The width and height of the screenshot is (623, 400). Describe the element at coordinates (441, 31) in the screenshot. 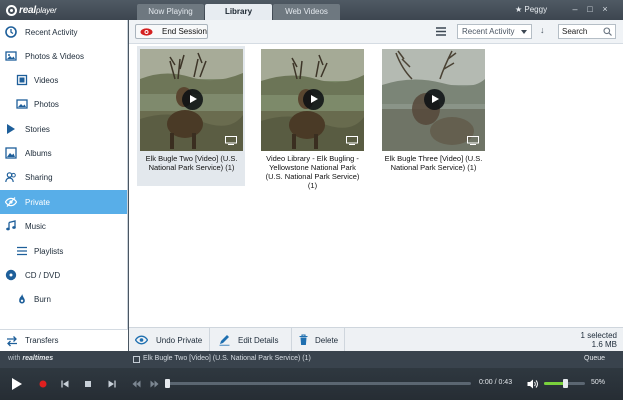

I see `list-view-icon` at that location.